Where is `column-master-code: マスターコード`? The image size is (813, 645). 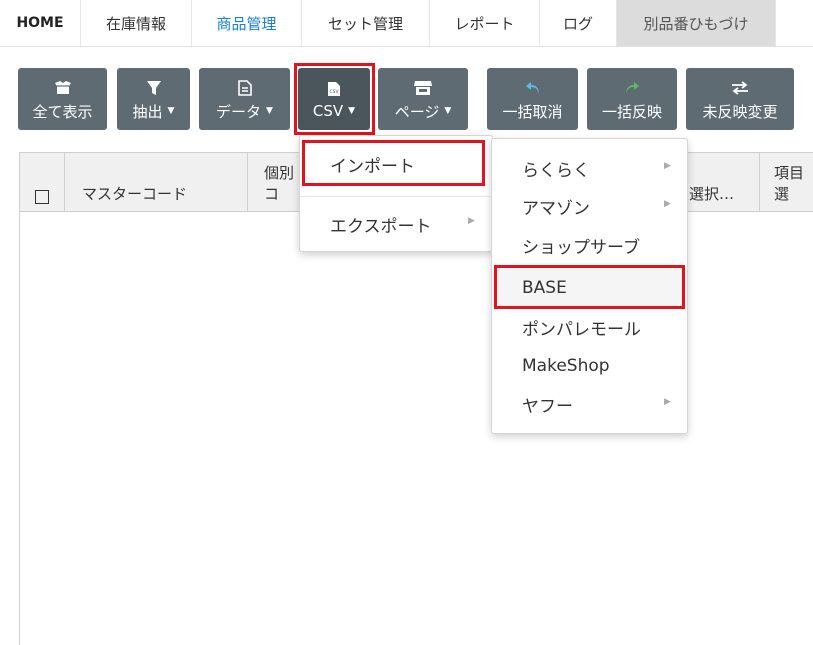
column-master-code: マスターコード is located at coordinates (156, 182).